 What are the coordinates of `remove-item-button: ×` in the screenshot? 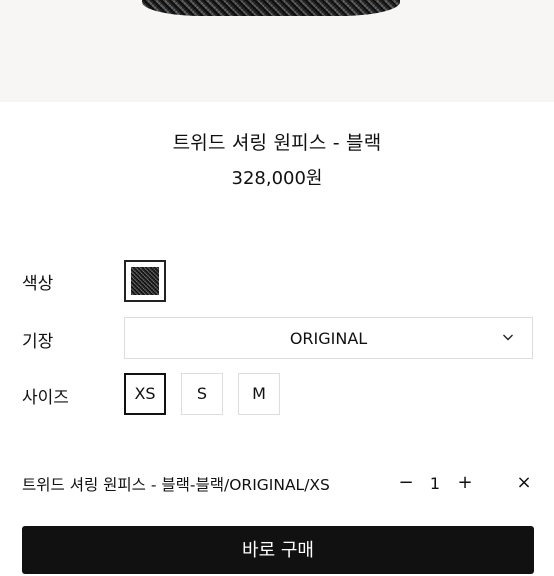 It's located at (524, 483).